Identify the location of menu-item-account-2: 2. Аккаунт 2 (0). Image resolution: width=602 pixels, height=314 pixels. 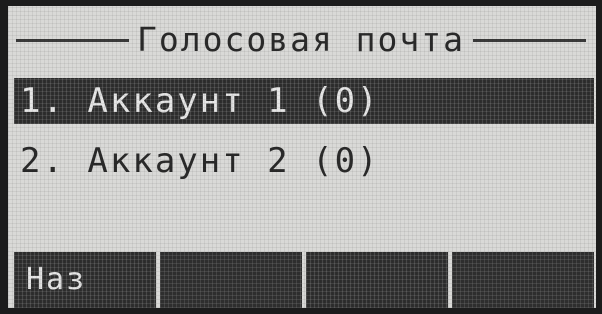
(304, 161).